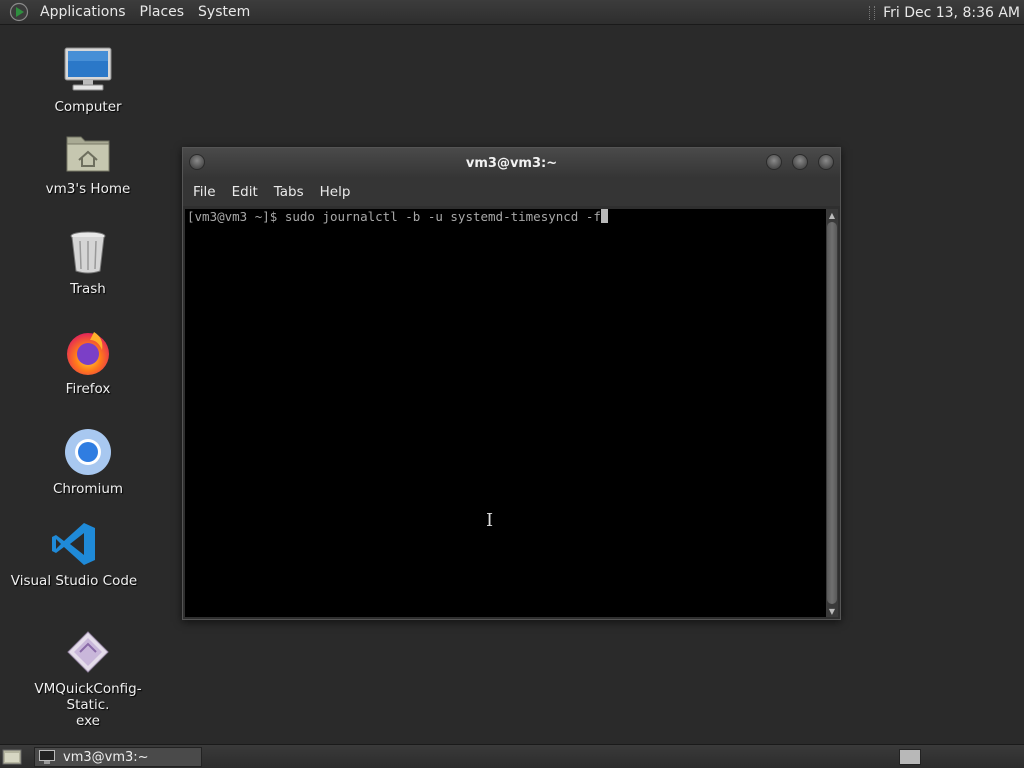 Image resolution: width=1024 pixels, height=768 pixels. I want to click on bottom-panel: vm3@vm3:~, so click(512, 756).